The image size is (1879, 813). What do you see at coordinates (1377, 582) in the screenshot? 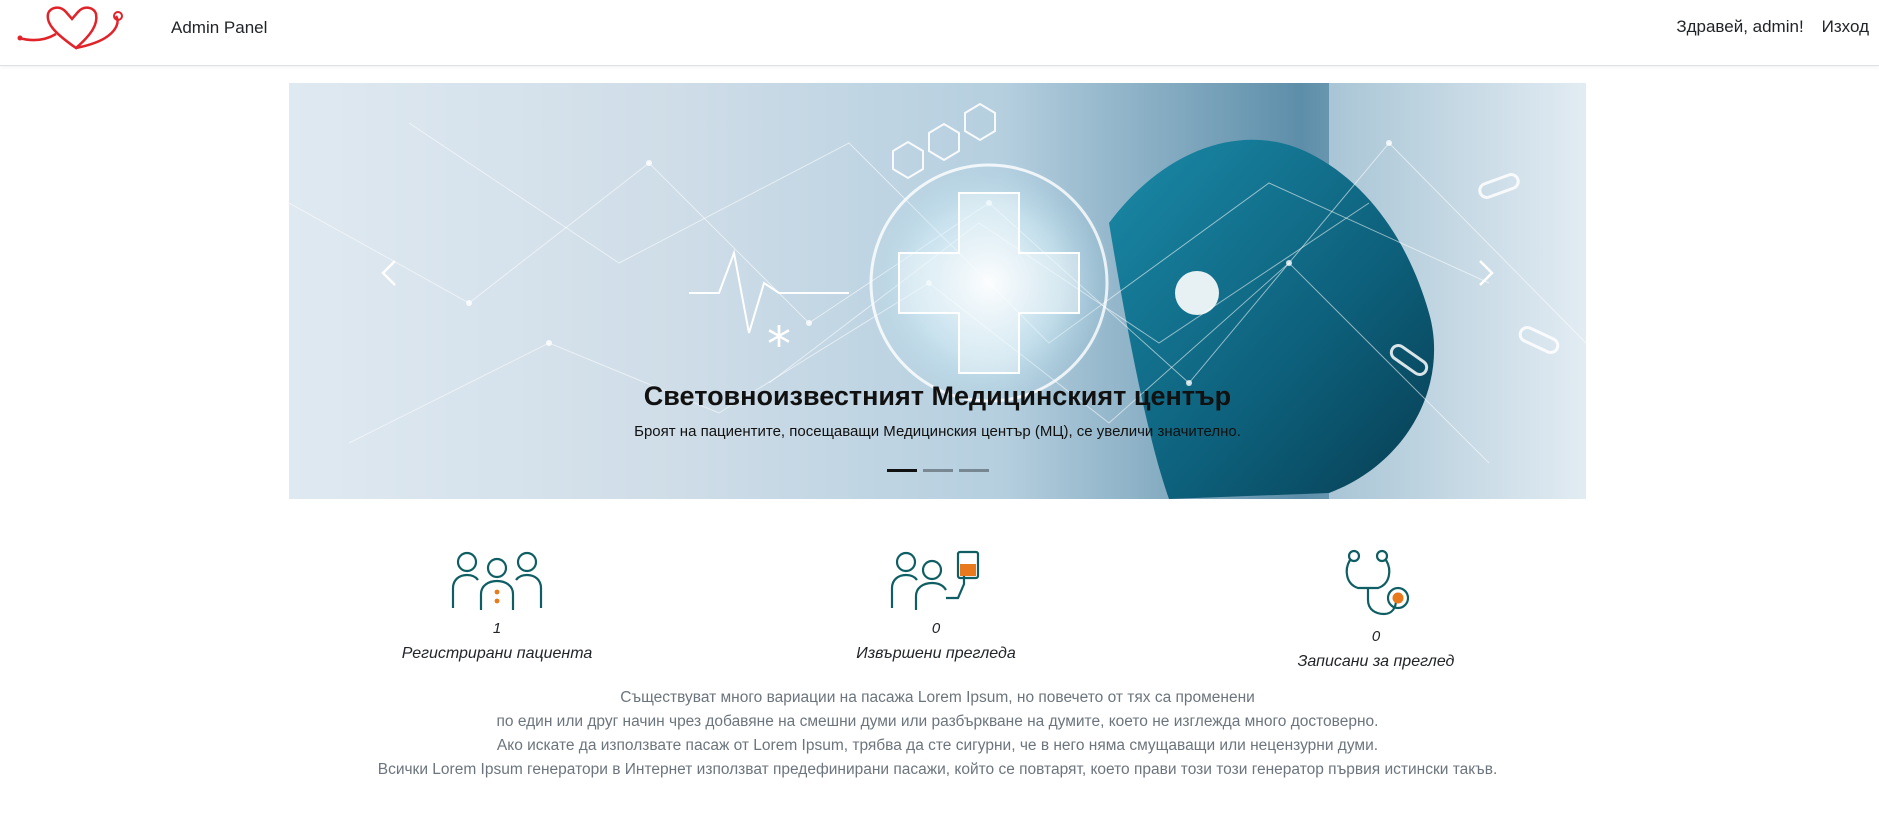
I see `stethoscope-icon` at bounding box center [1377, 582].